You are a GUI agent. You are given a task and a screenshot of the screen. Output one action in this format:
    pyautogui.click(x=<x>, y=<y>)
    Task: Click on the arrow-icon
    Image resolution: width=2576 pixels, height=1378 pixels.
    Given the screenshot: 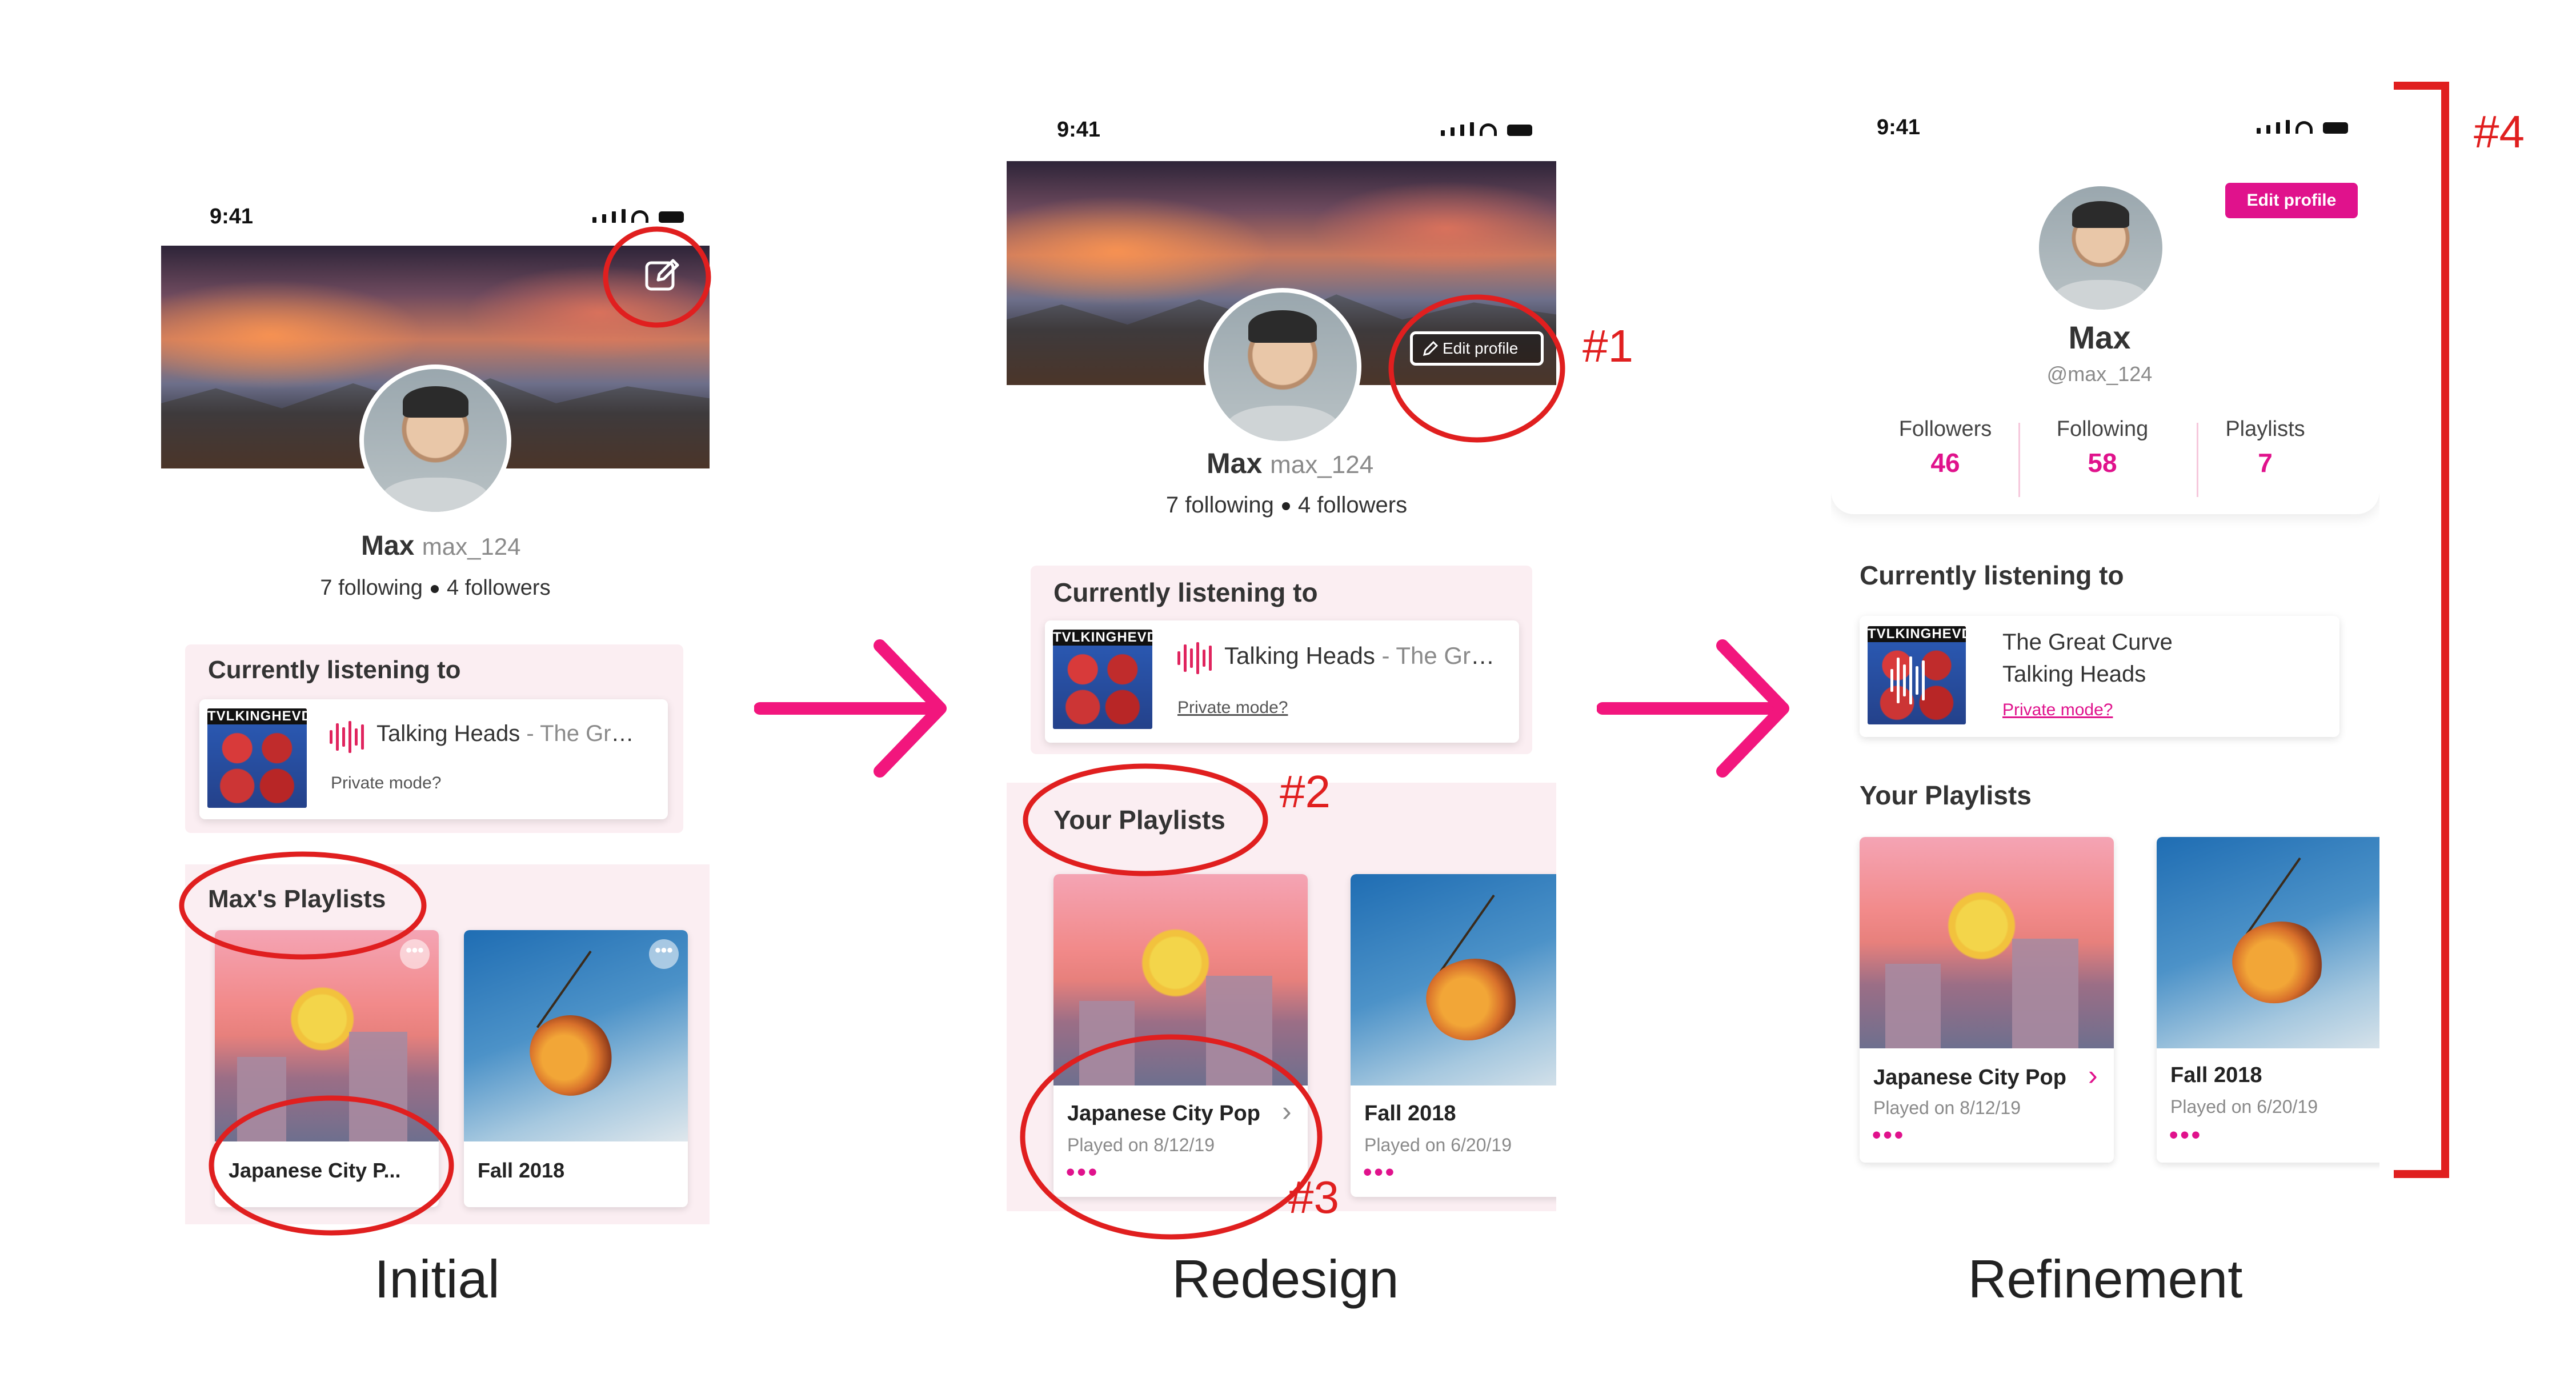 What is the action you would take?
    pyautogui.click(x=850, y=708)
    